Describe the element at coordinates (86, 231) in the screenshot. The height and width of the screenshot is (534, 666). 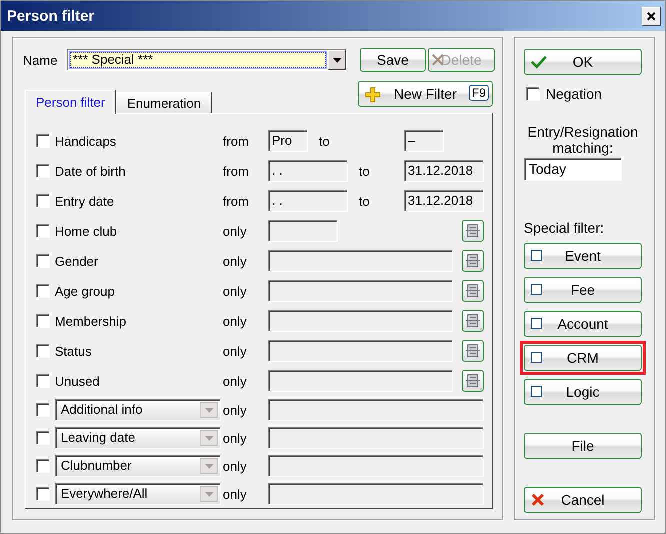
I see `filter-label: Home club` at that location.